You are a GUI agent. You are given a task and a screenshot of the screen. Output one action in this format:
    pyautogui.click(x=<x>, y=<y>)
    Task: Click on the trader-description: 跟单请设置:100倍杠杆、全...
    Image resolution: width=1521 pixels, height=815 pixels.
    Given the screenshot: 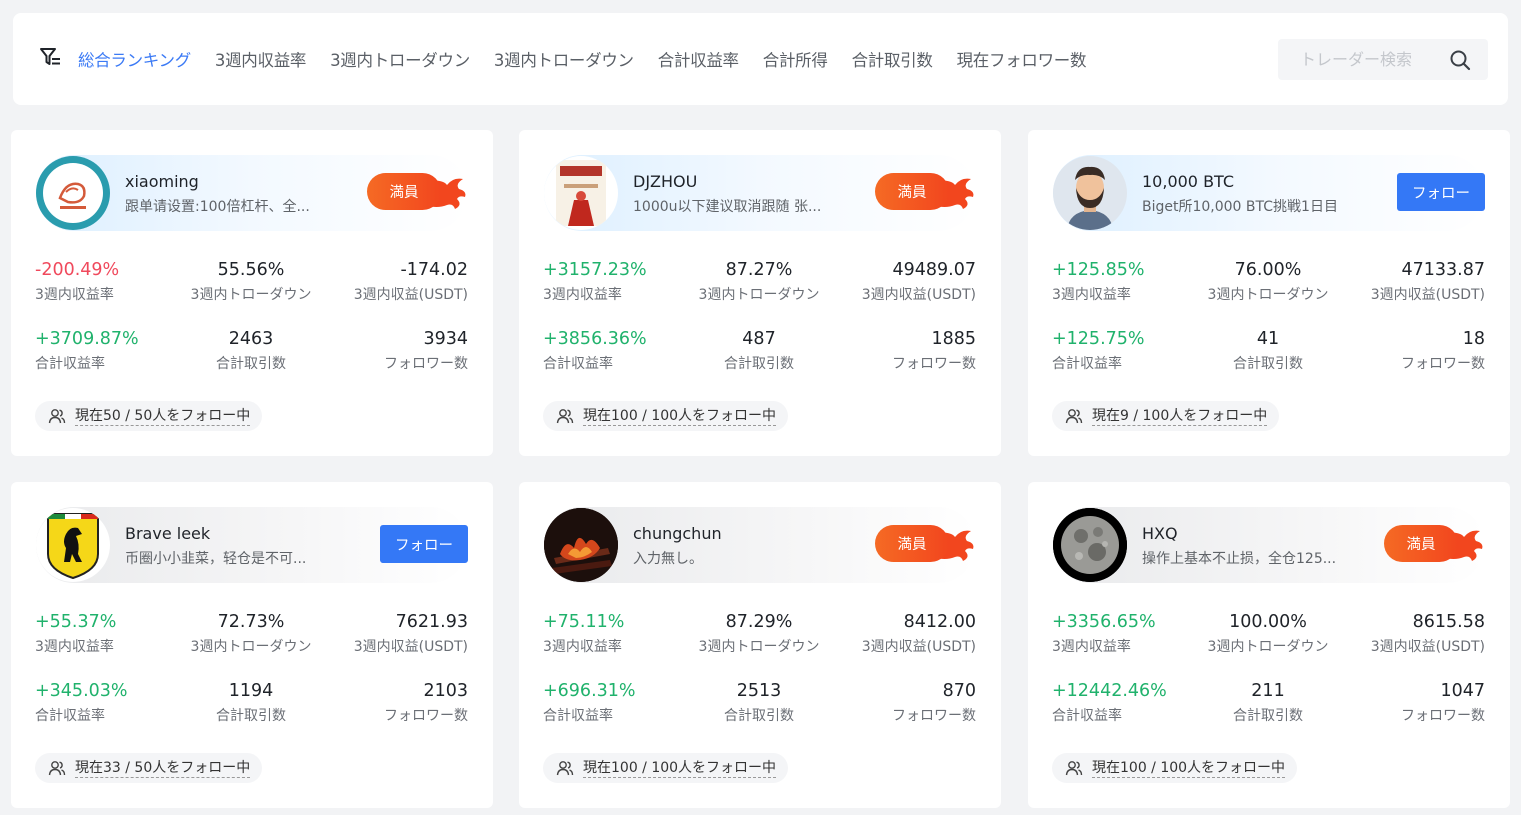 What is the action you would take?
    pyautogui.click(x=217, y=207)
    